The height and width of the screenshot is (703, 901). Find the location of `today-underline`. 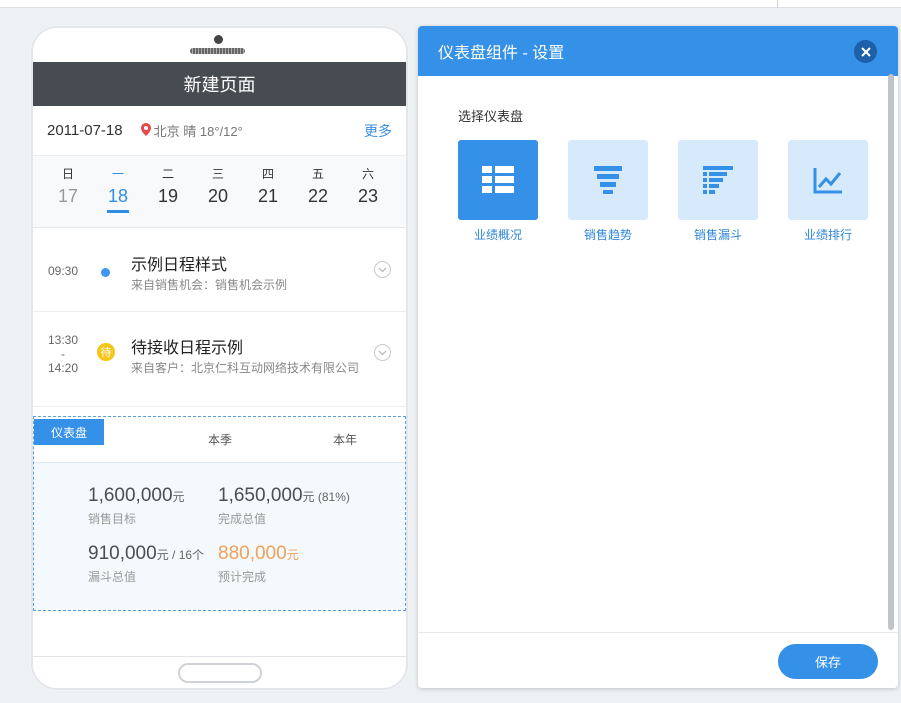

today-underline is located at coordinates (118, 211).